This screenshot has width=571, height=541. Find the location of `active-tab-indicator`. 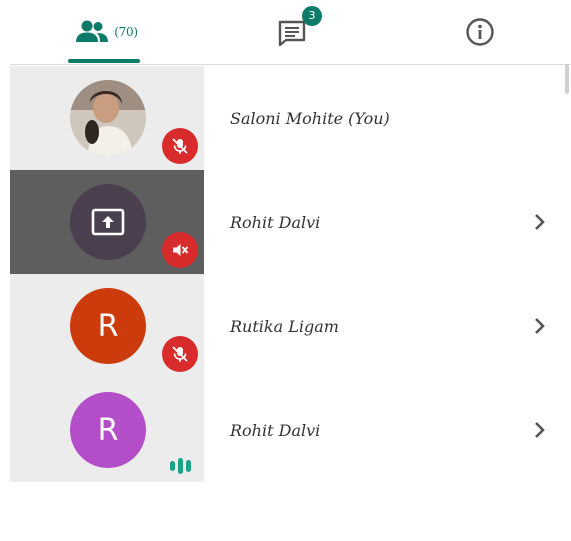

active-tab-indicator is located at coordinates (104, 61).